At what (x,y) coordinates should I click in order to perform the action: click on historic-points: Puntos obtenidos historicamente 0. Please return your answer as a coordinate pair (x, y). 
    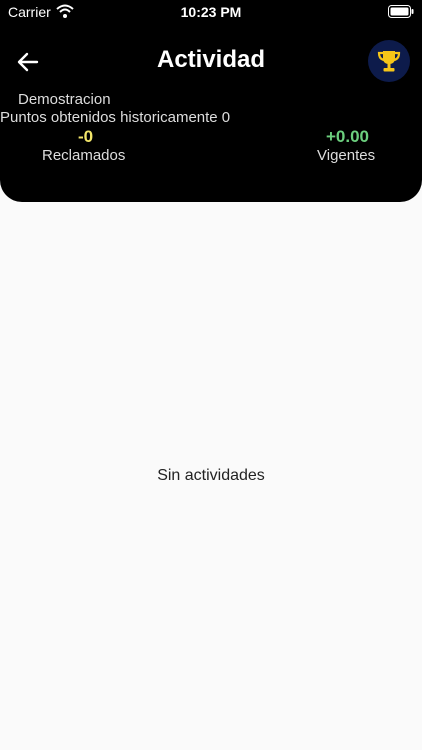
    Looking at the image, I should click on (115, 117).